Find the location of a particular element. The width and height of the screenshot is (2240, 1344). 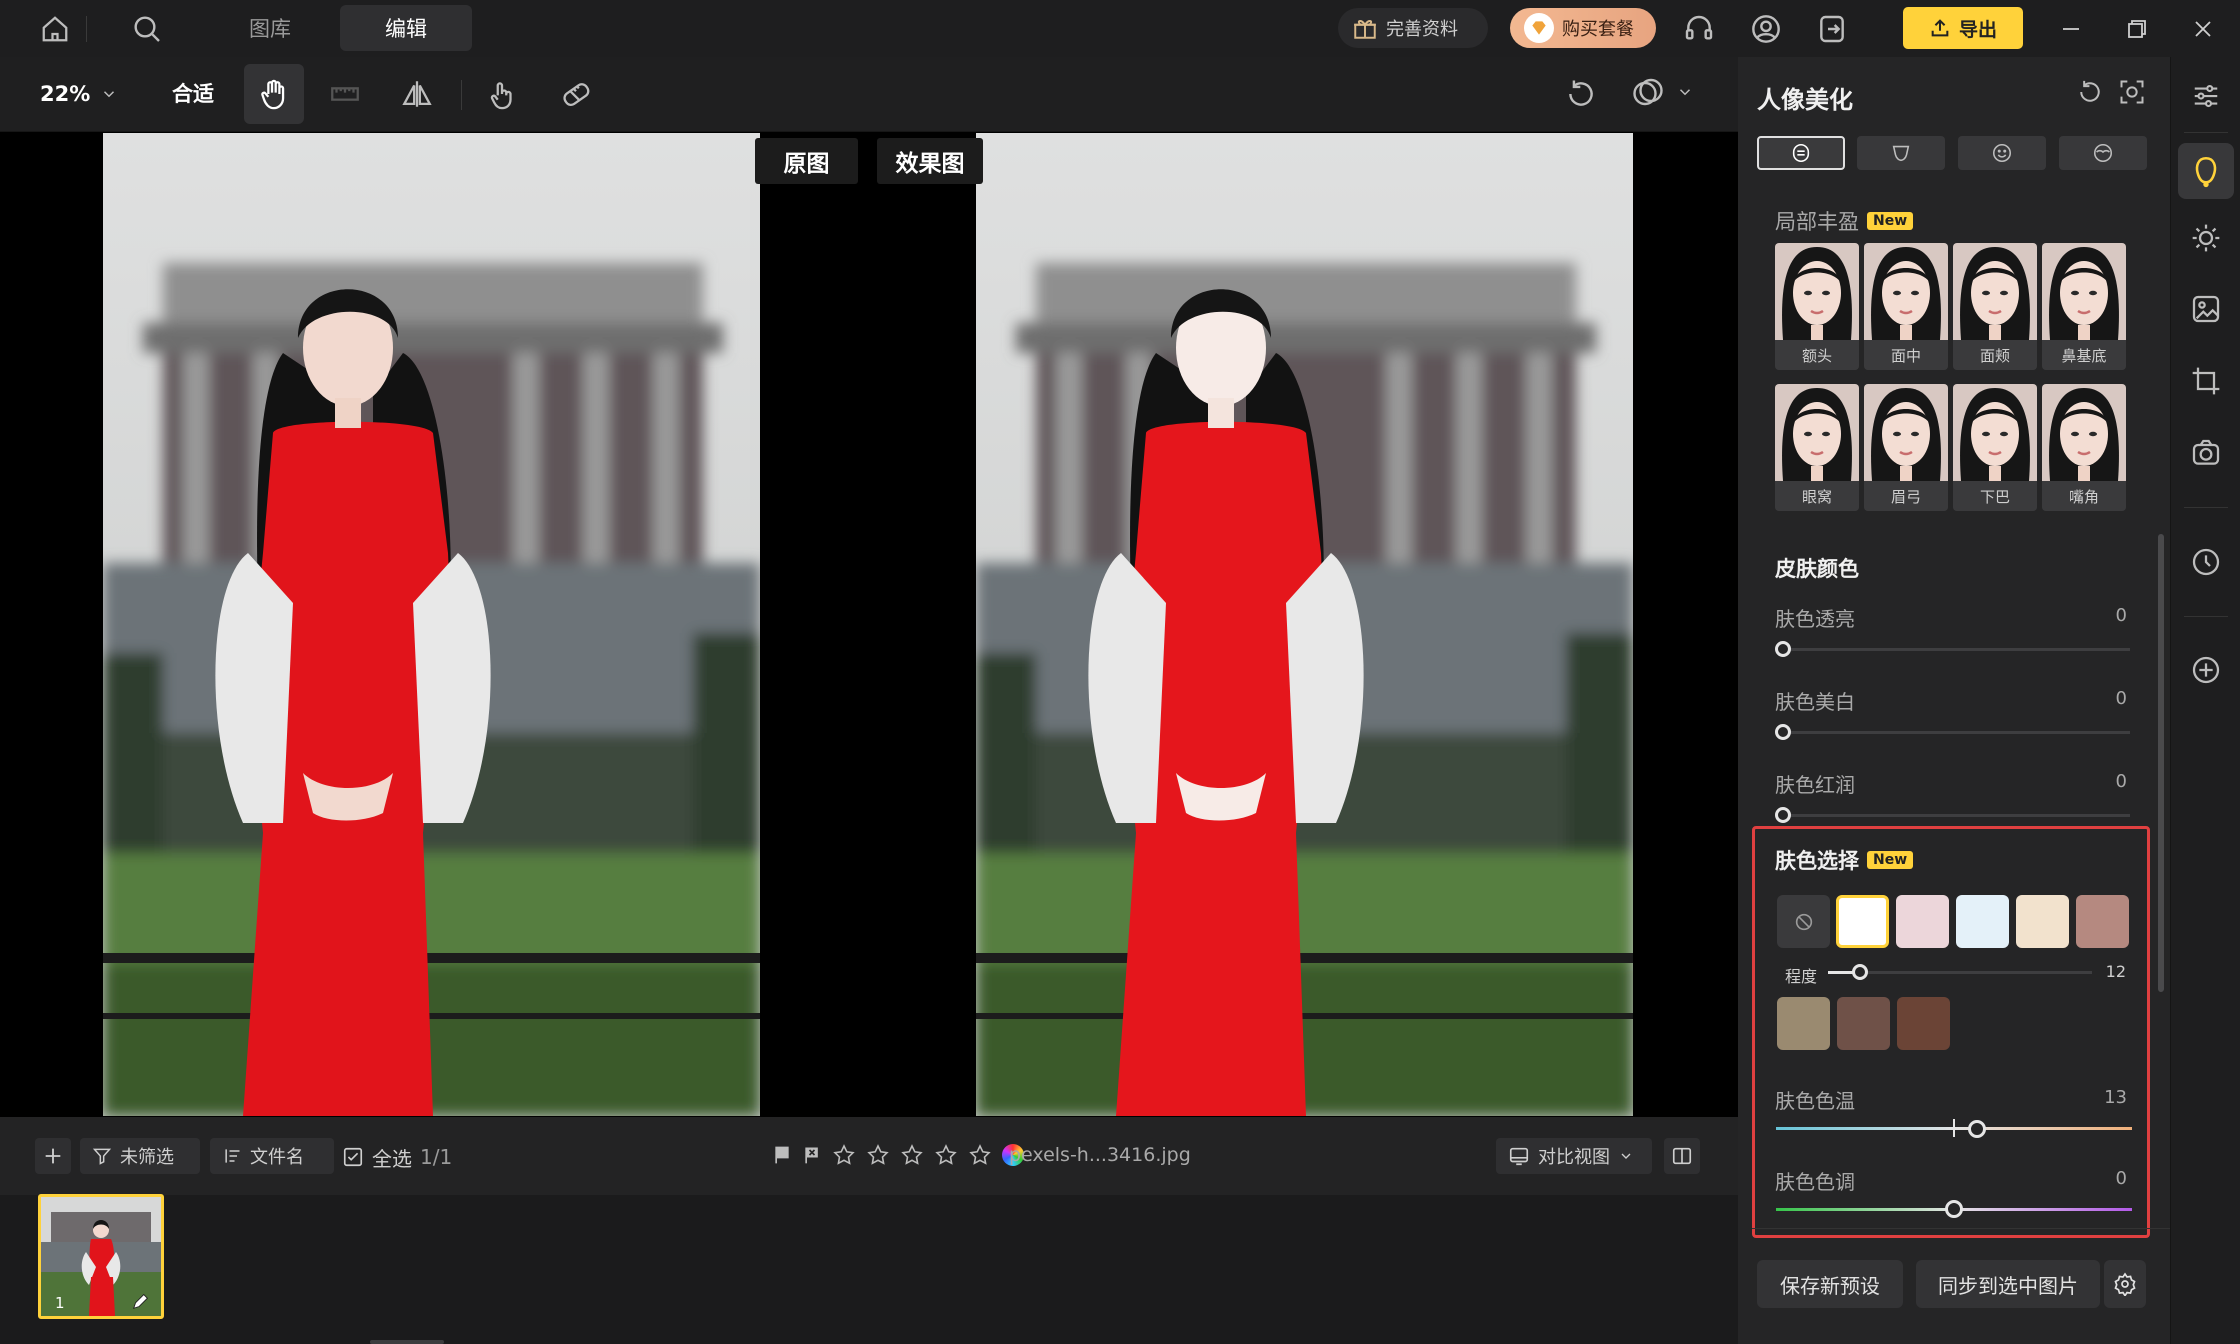

split-view-button is located at coordinates (1682, 1156).